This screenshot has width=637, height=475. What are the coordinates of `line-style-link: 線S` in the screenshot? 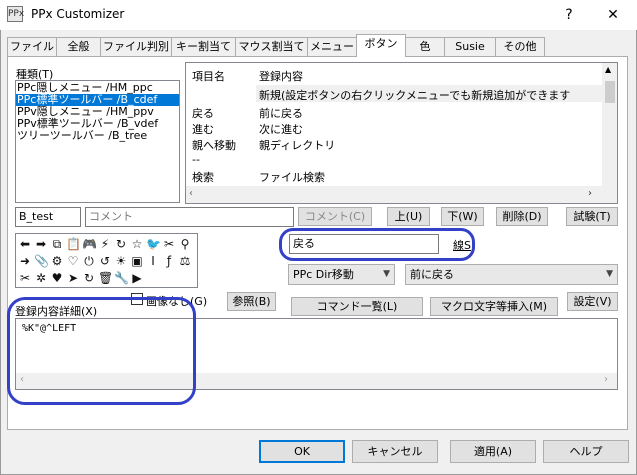 It's located at (462, 245).